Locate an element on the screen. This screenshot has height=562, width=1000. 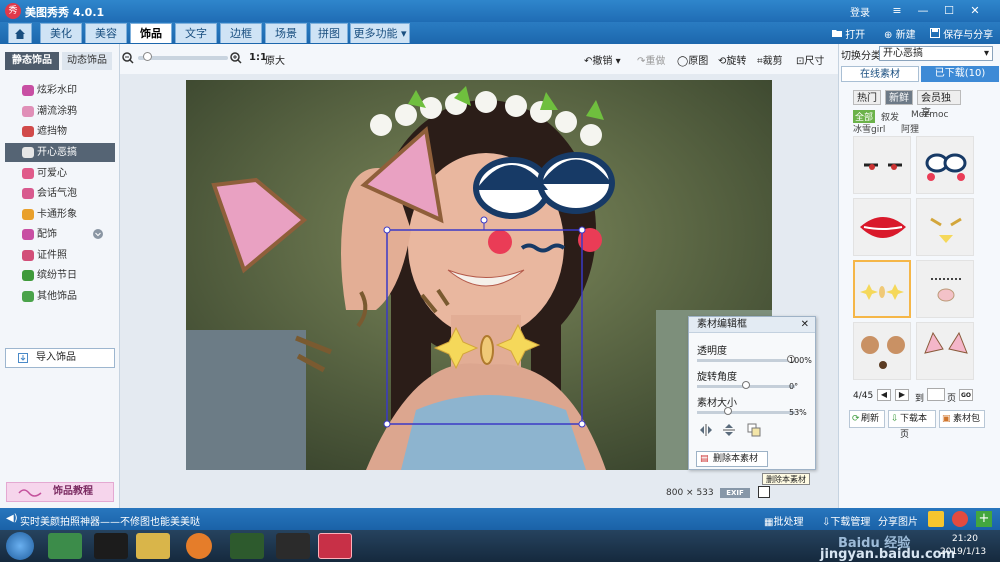
minimize-button: — is located at coordinates (923, 11).